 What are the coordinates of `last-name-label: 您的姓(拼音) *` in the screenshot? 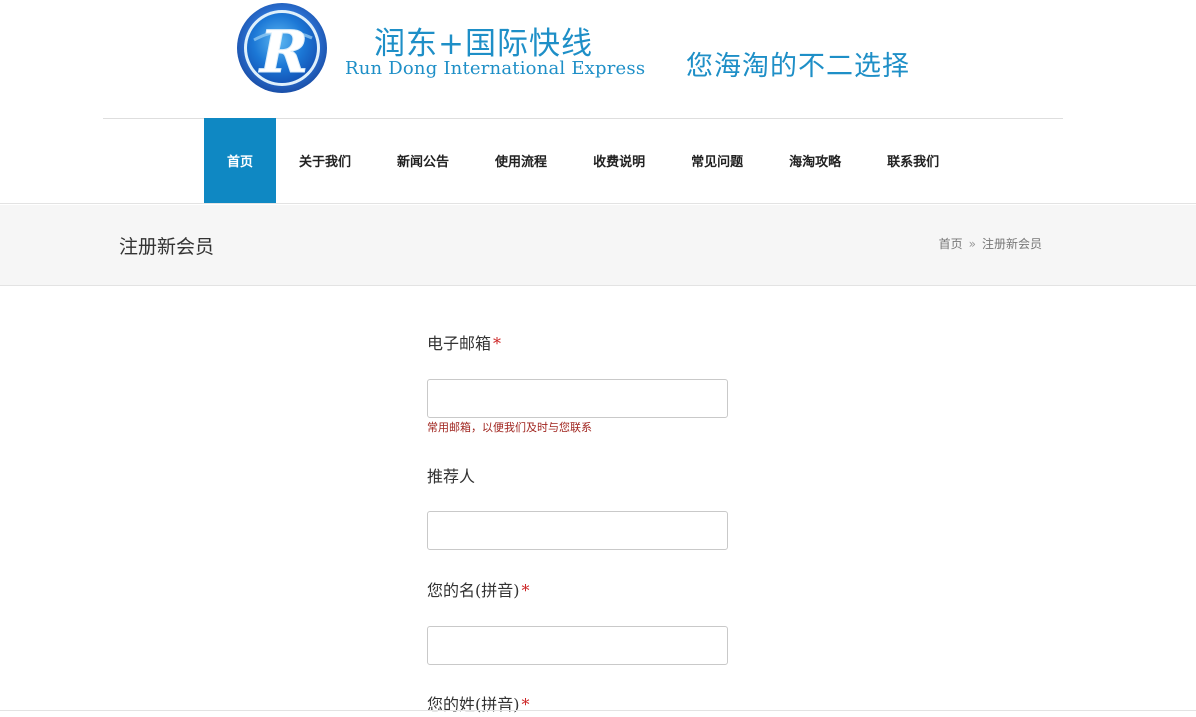 It's located at (478, 704).